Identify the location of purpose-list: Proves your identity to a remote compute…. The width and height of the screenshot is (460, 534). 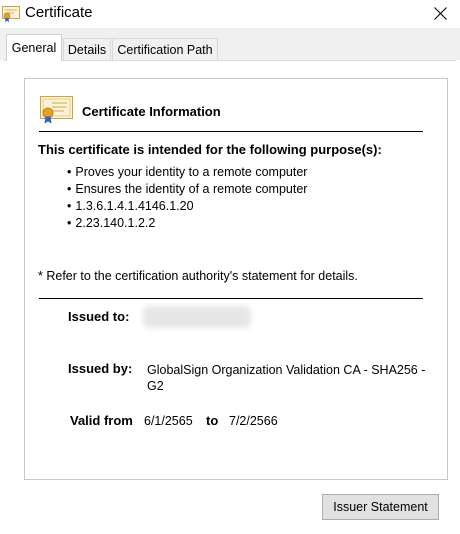
(187, 198).